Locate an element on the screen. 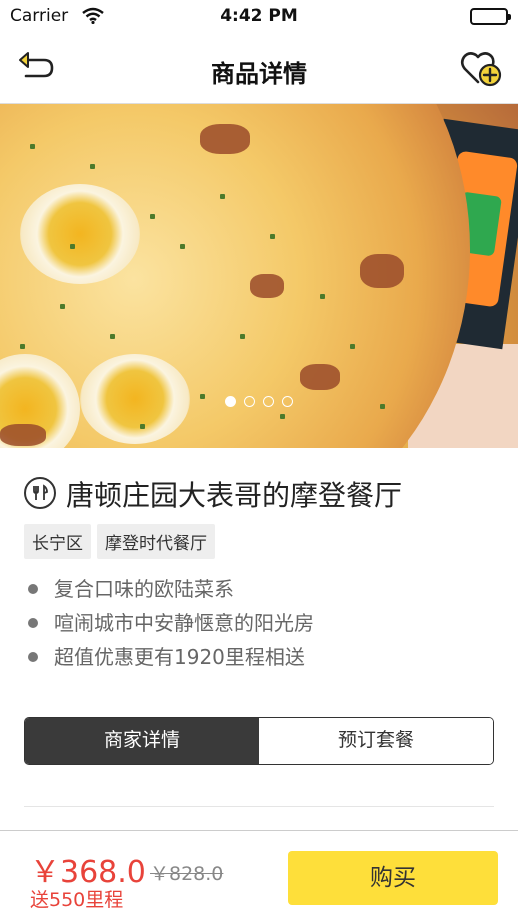  detail-tabs: 商家详情 预订套餐 is located at coordinates (259, 741).